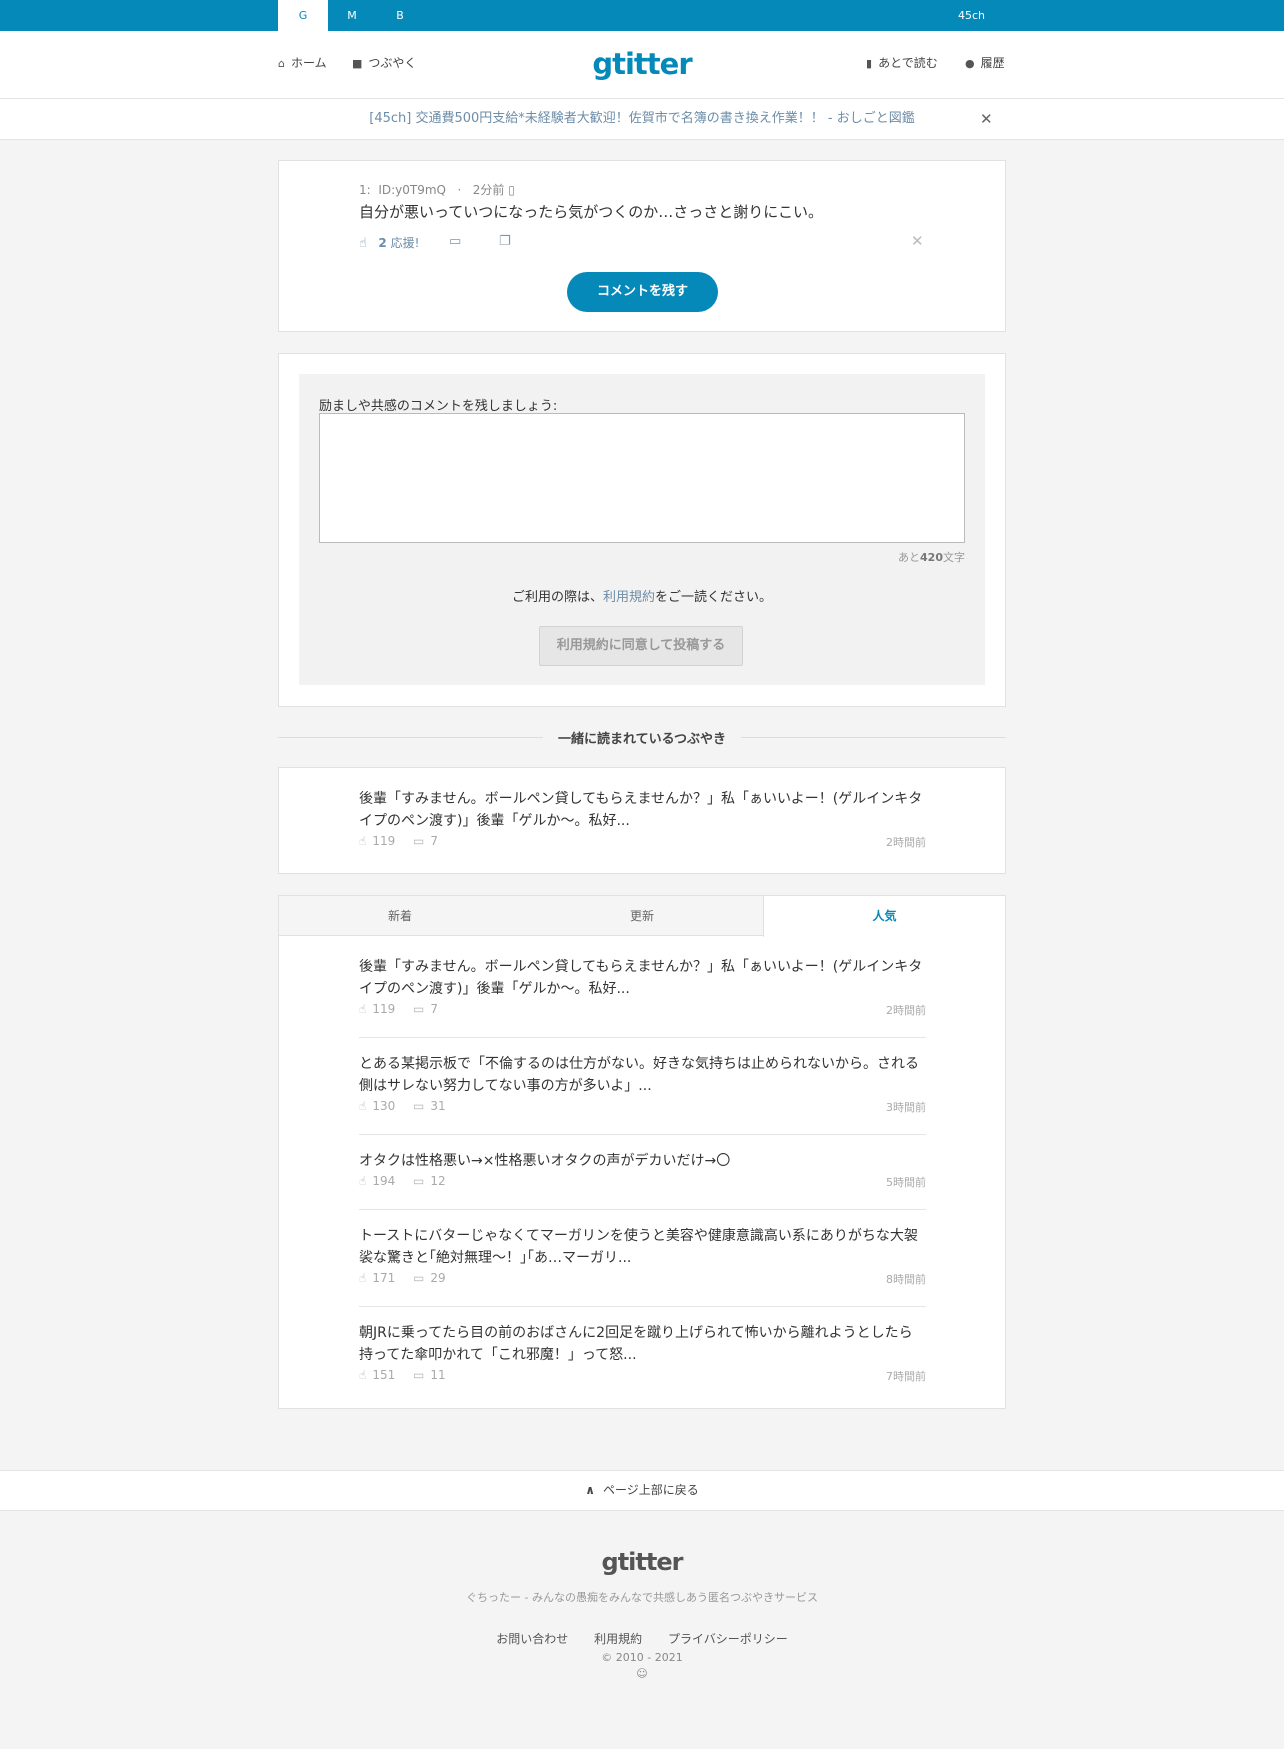 The height and width of the screenshot is (1749, 1284). Describe the element at coordinates (642, 1597) in the screenshot. I see `footer-tagline: ぐちったー - みんなの愚痴をみんなで共感しあう匿名つぶやきサービス` at that location.